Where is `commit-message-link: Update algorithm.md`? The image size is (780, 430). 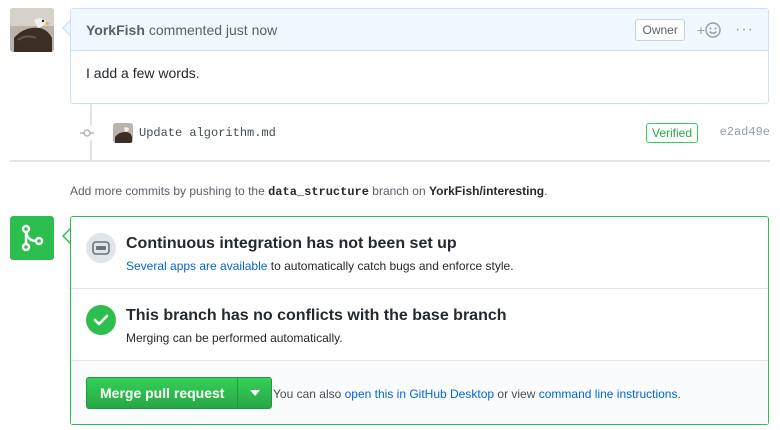
commit-message-link: Update algorithm.md is located at coordinates (207, 133).